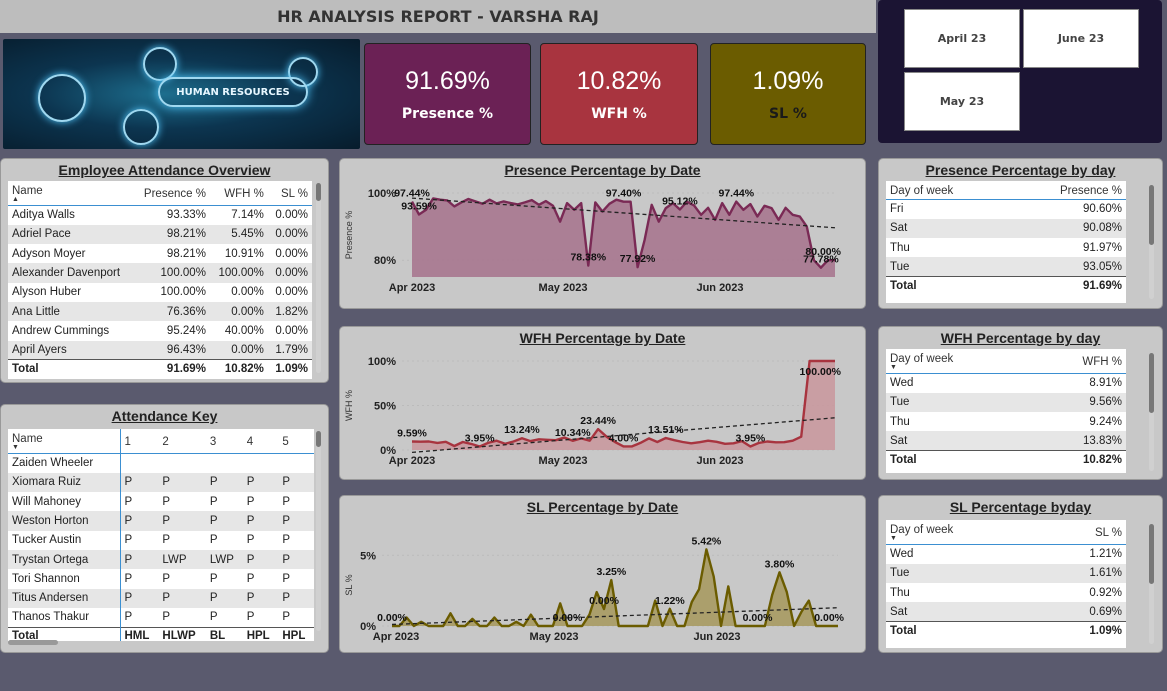 This screenshot has height=691, width=1167. I want to click on table-row: April Ayers 96.43% 0.00% 1.79%, so click(160, 350).